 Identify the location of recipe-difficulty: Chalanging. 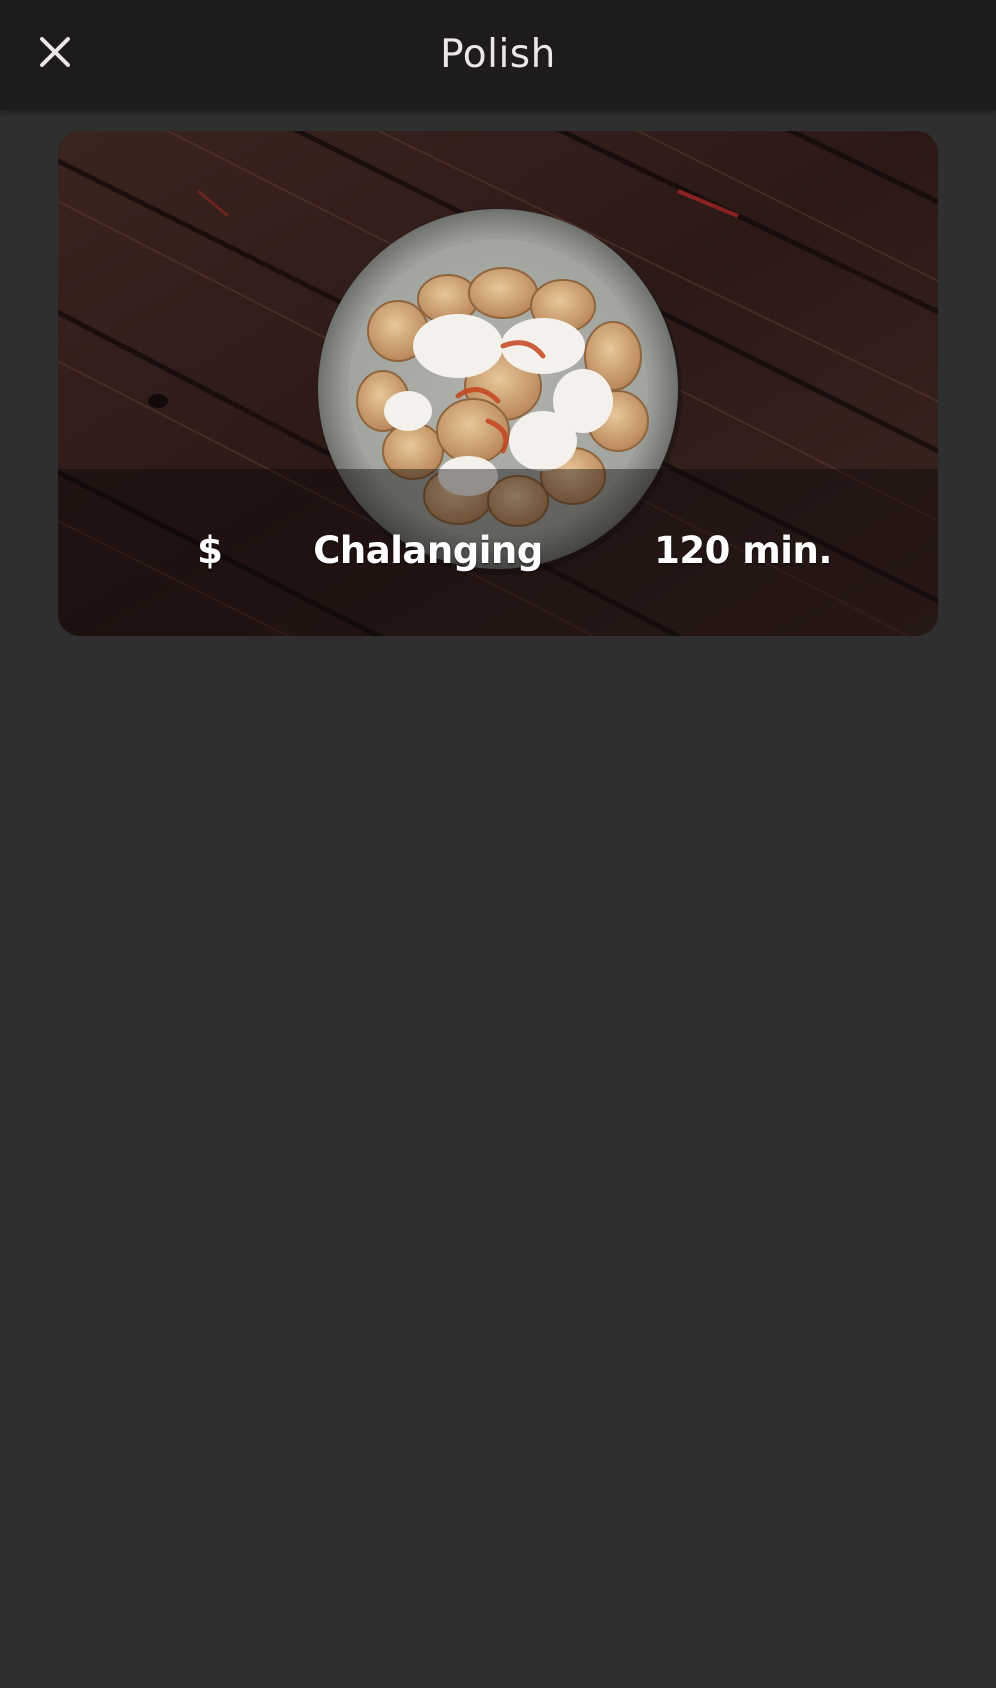
(428, 550).